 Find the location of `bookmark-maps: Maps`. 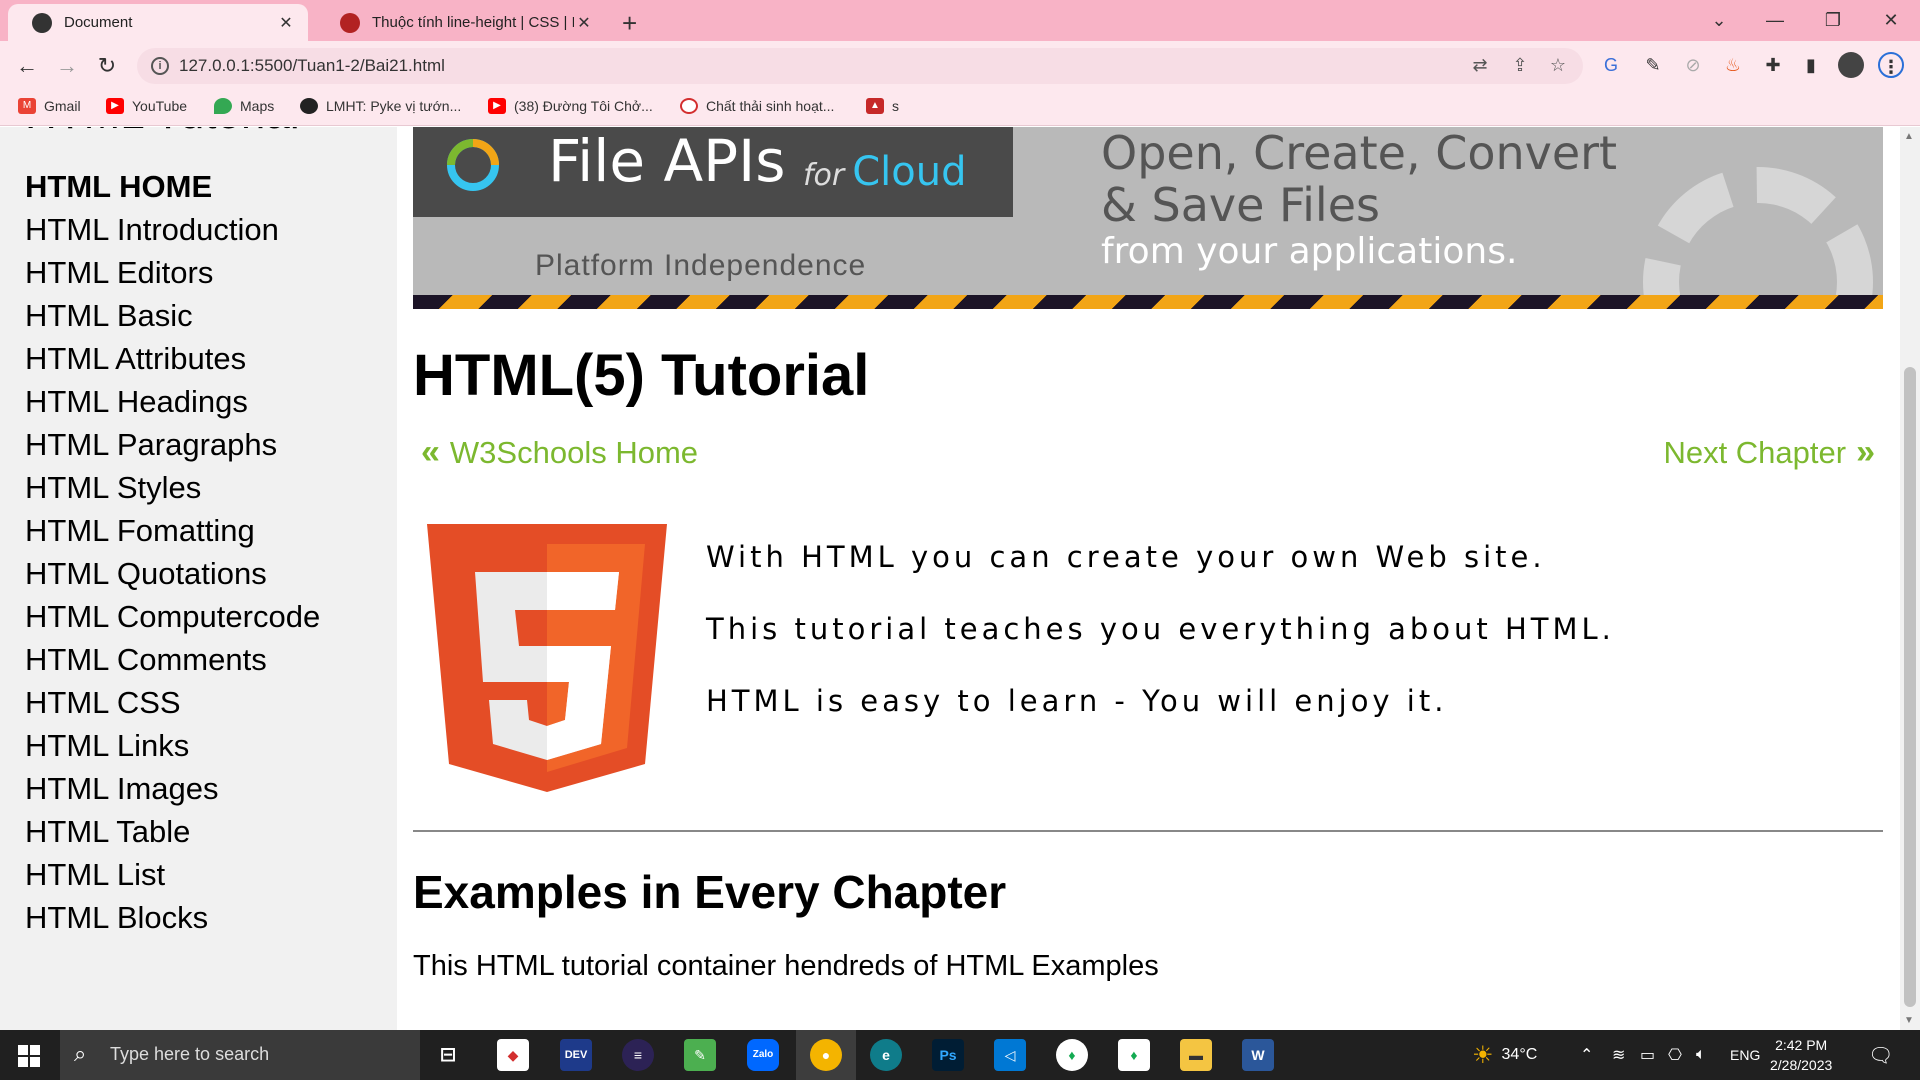

bookmark-maps: Maps is located at coordinates (244, 106).